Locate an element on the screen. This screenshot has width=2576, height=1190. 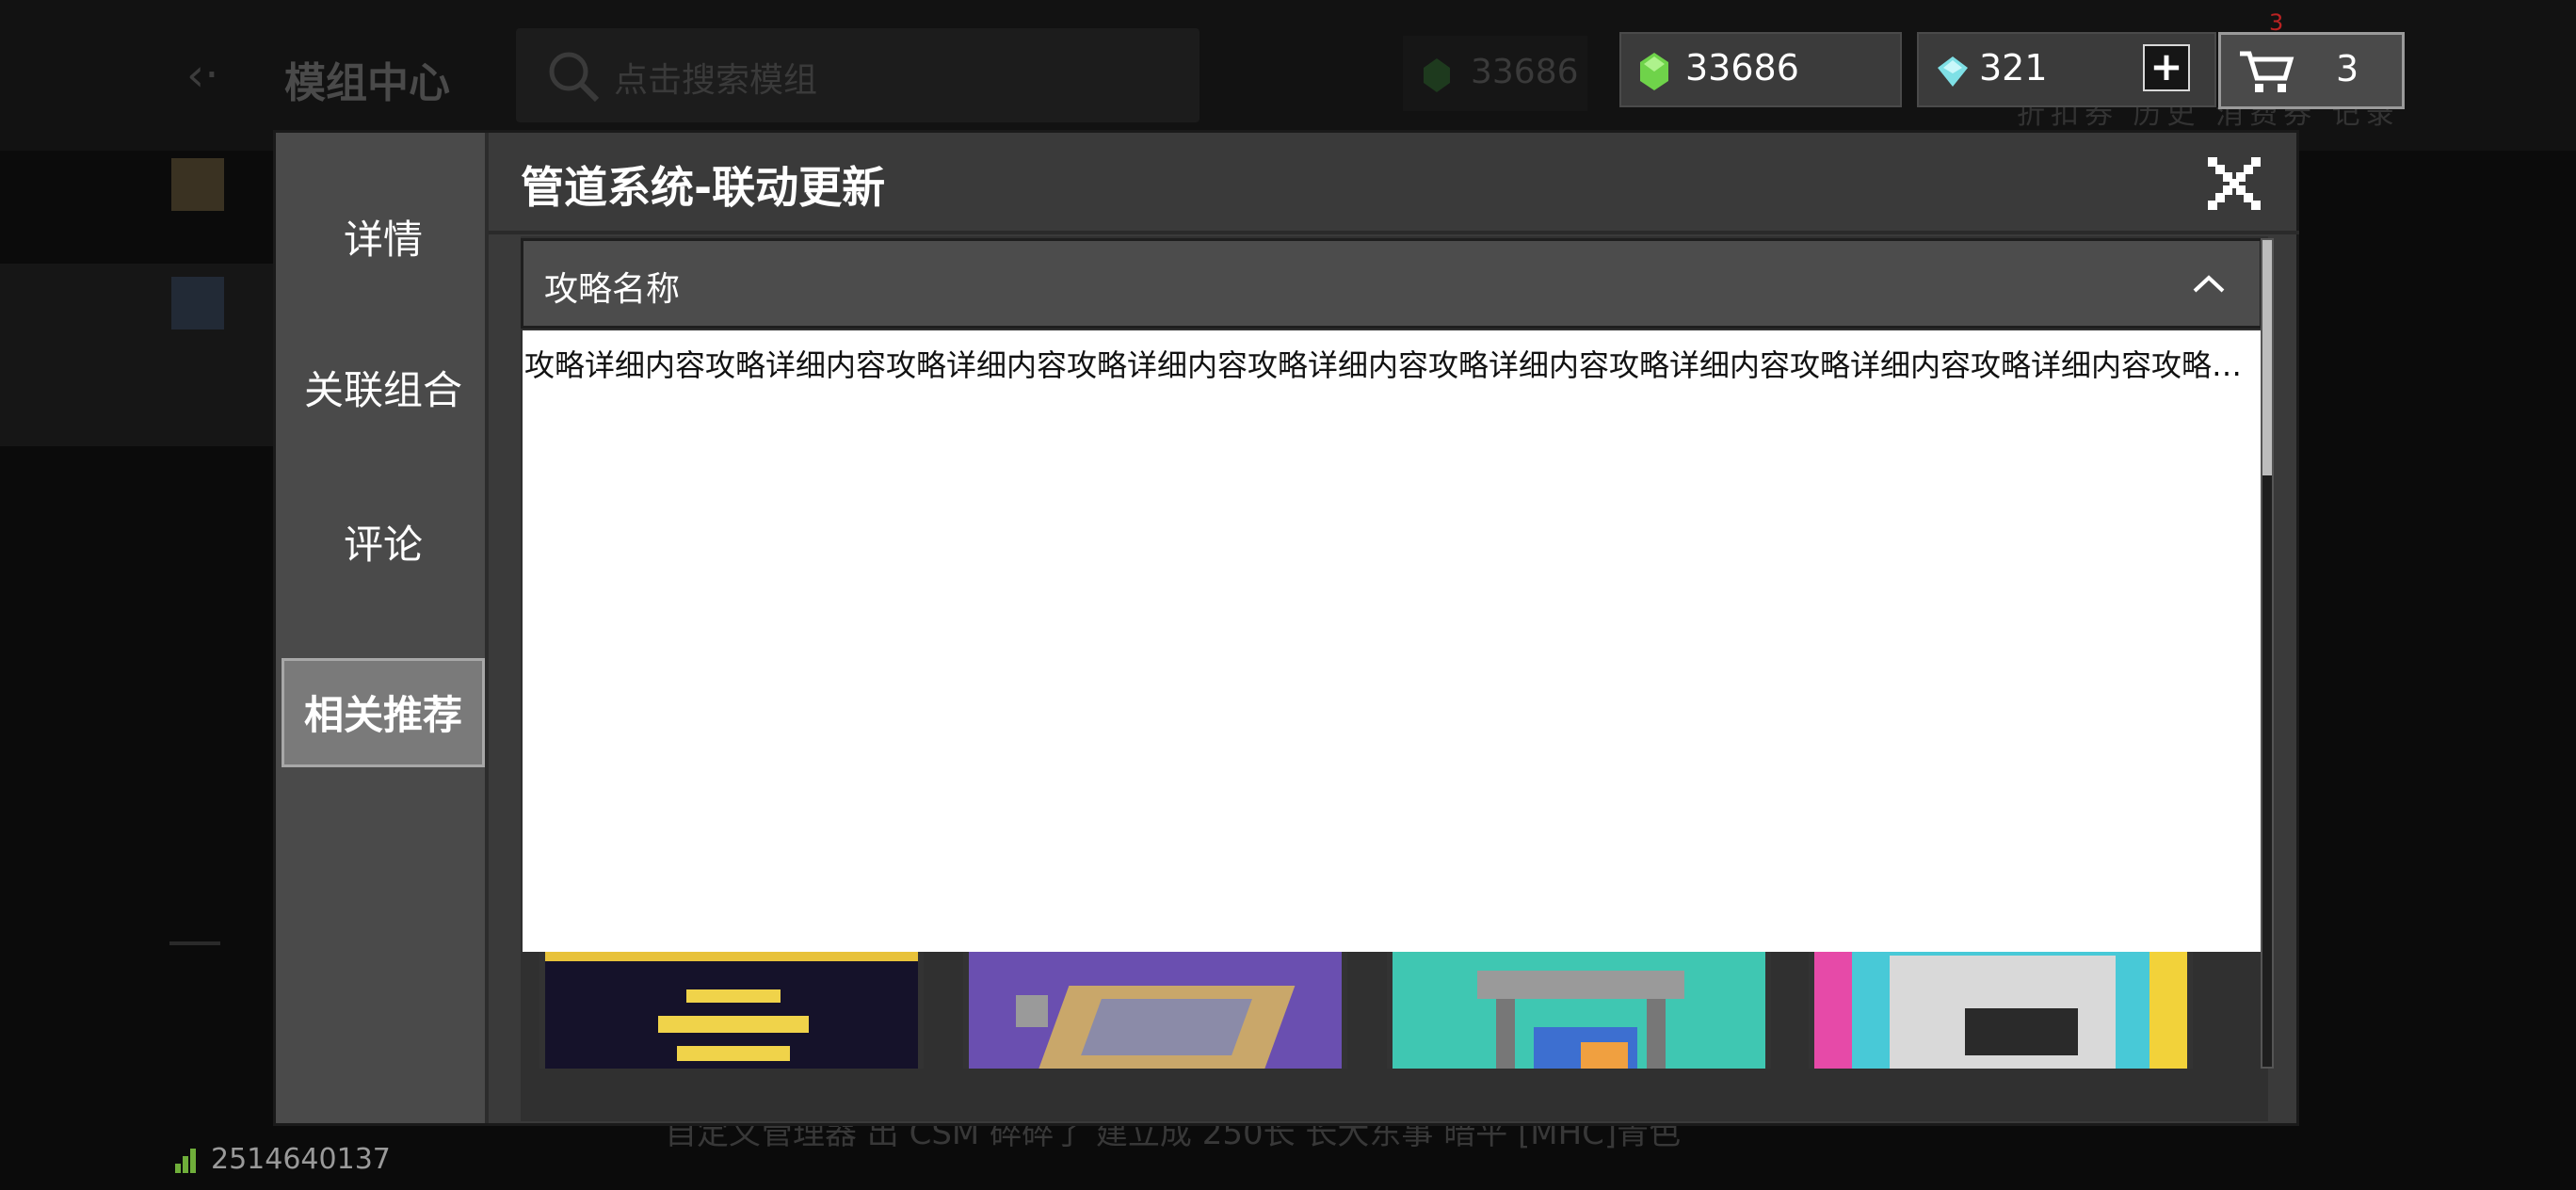
user-id: 2514640137 is located at coordinates (301, 1160).